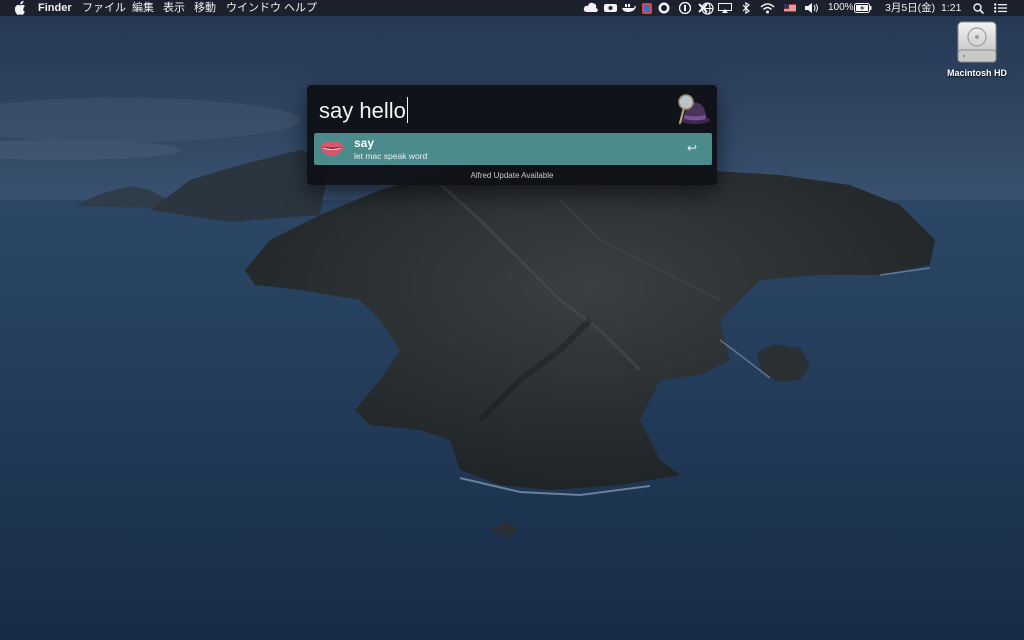 This screenshot has height=640, width=1024. I want to click on hard-drive-icon, so click(977, 42).